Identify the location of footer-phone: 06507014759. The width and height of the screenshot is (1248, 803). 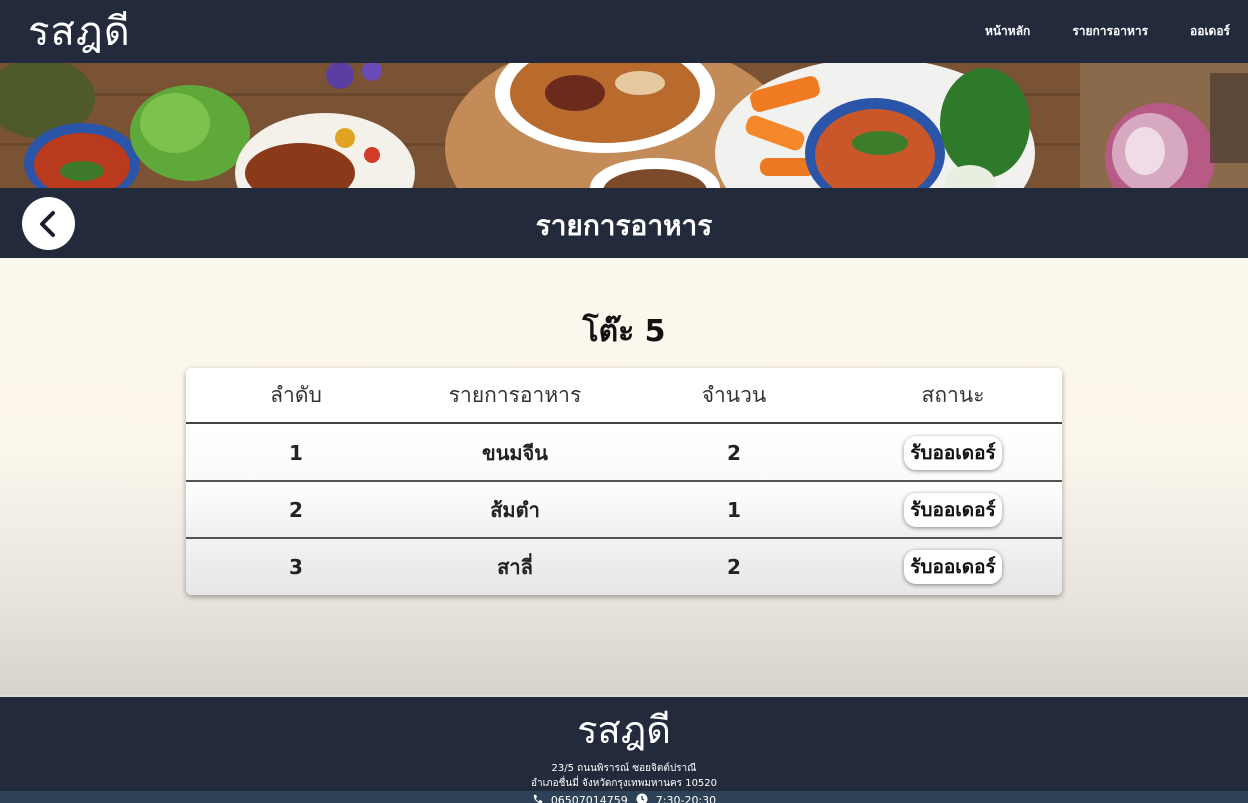
(589, 798).